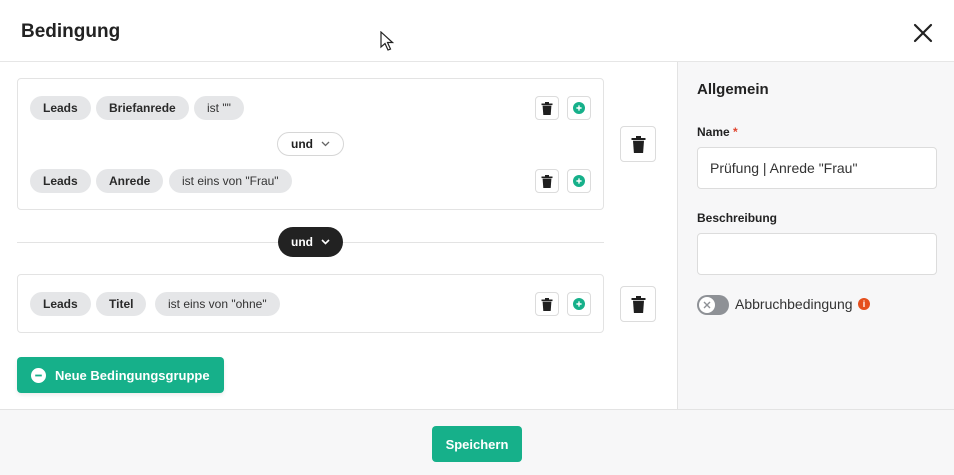 The width and height of the screenshot is (954, 475). Describe the element at coordinates (302, 242) in the screenshot. I see `group-connector-label: und` at that location.